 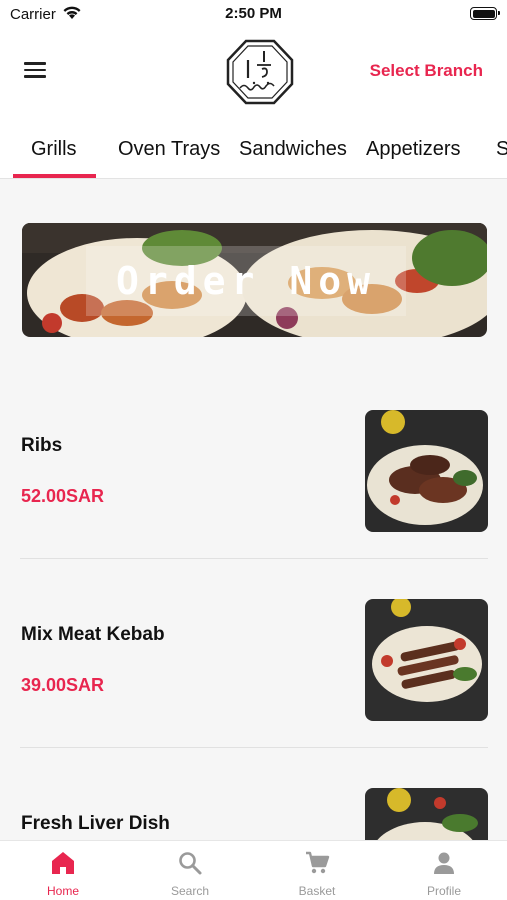 What do you see at coordinates (54, 149) in the screenshot?
I see `tab-grills: Grills` at bounding box center [54, 149].